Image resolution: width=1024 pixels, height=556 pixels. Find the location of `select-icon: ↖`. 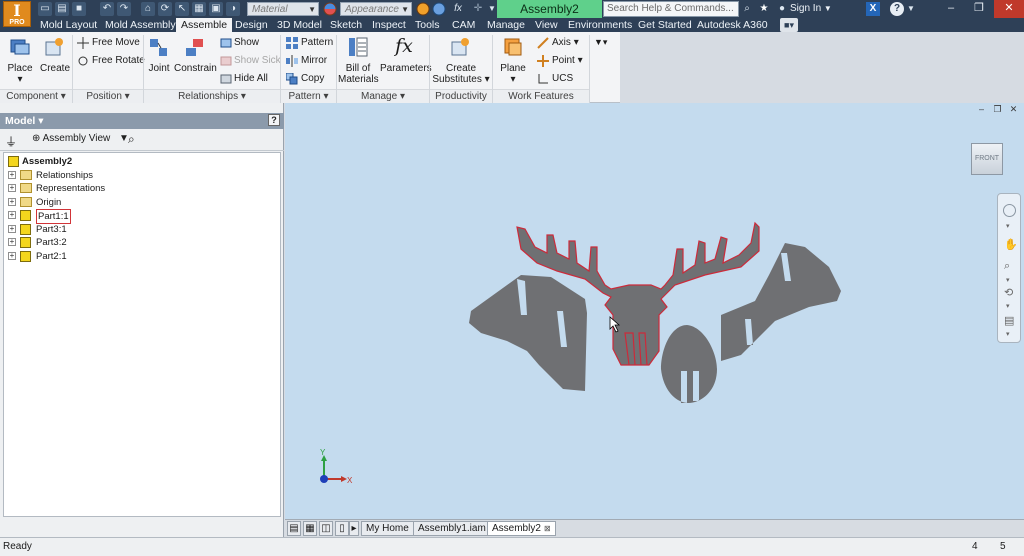

select-icon: ↖ is located at coordinates (182, 9).